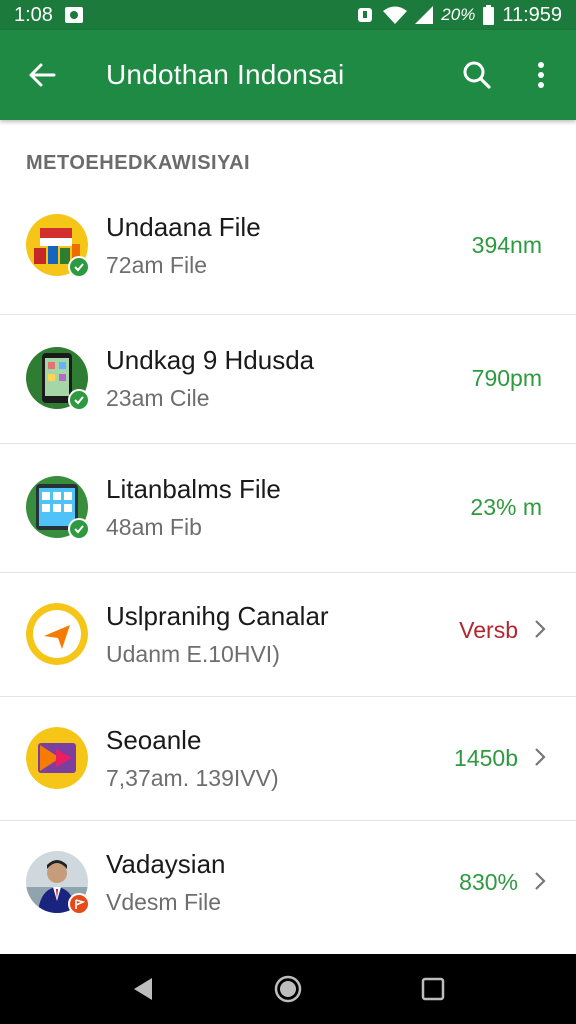  What do you see at coordinates (288, 250) in the screenshot?
I see `list-item: Undaana File 72am File 394nm` at bounding box center [288, 250].